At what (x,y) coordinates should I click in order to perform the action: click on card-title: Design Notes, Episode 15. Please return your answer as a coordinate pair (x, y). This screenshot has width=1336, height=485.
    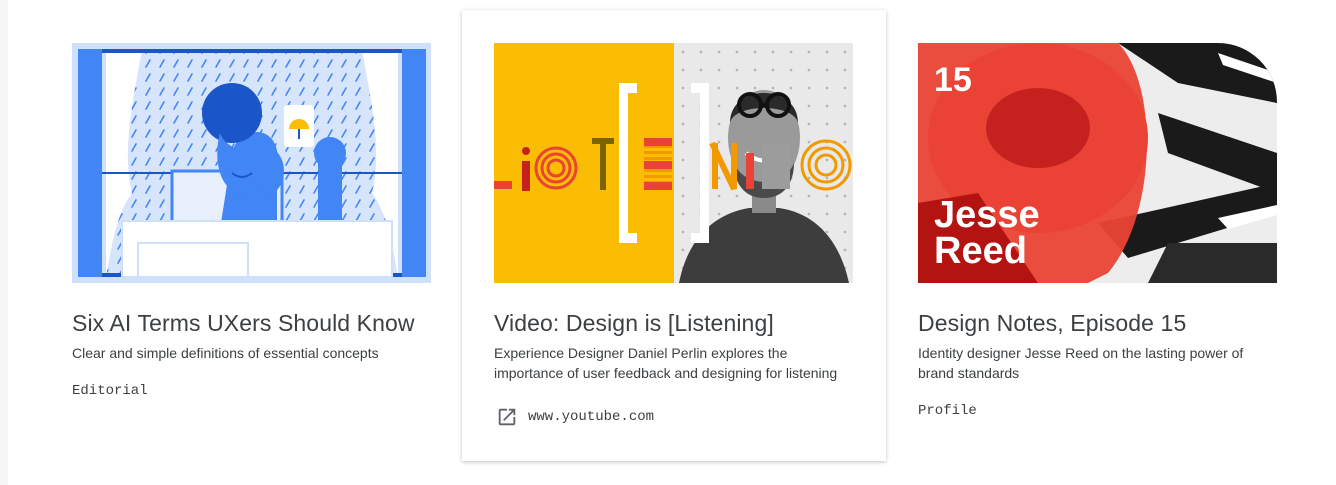
    Looking at the image, I should click on (1052, 323).